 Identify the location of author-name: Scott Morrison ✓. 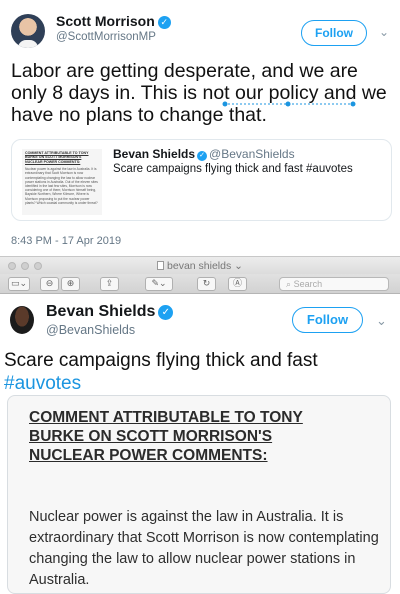
(113, 21).